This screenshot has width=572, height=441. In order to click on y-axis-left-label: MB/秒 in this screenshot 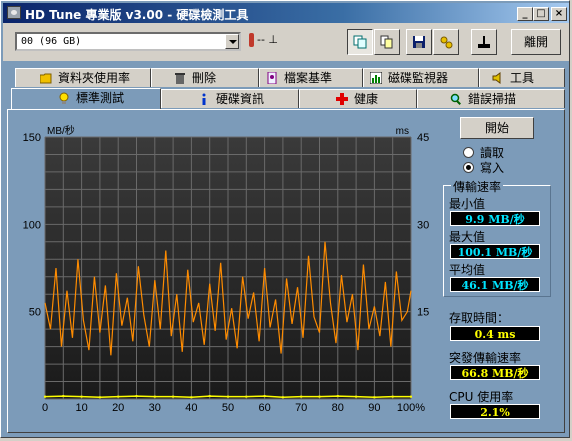, I will do `click(61, 130)`.